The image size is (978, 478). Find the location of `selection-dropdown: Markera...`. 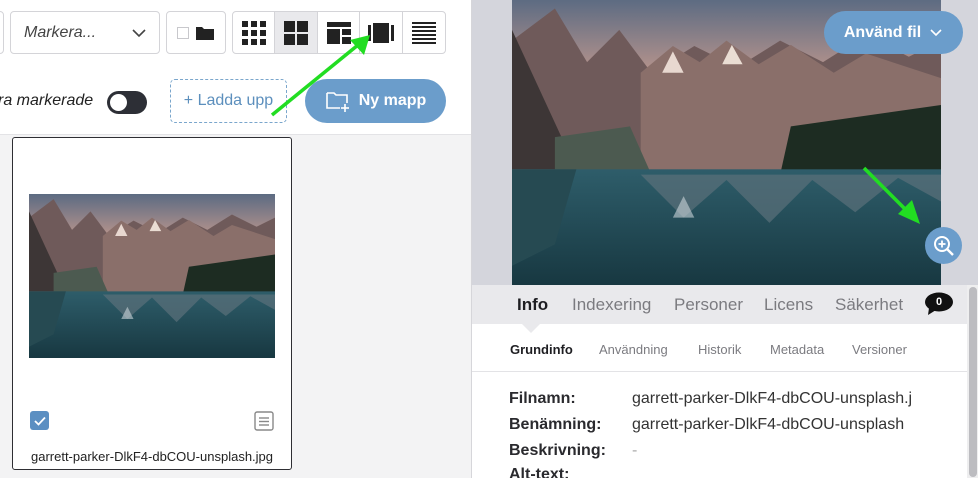

selection-dropdown: Markera... is located at coordinates (85, 32).